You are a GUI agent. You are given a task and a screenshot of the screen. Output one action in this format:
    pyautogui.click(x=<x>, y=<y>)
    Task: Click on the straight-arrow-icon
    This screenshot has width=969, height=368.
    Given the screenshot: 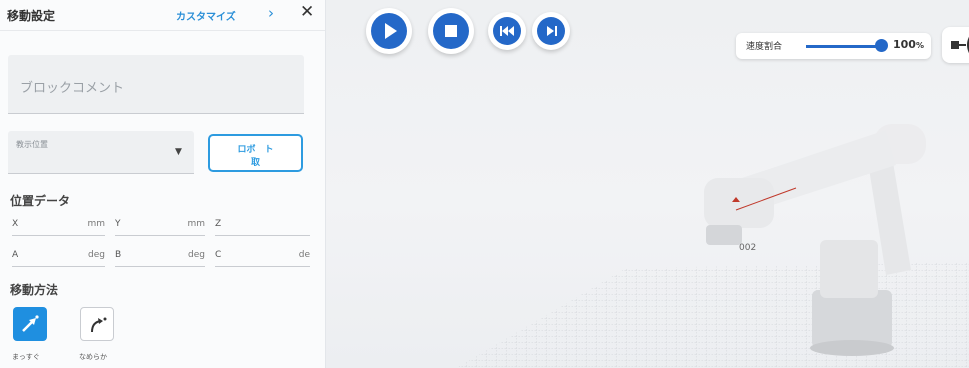 What is the action you would take?
    pyautogui.click(x=30, y=323)
    